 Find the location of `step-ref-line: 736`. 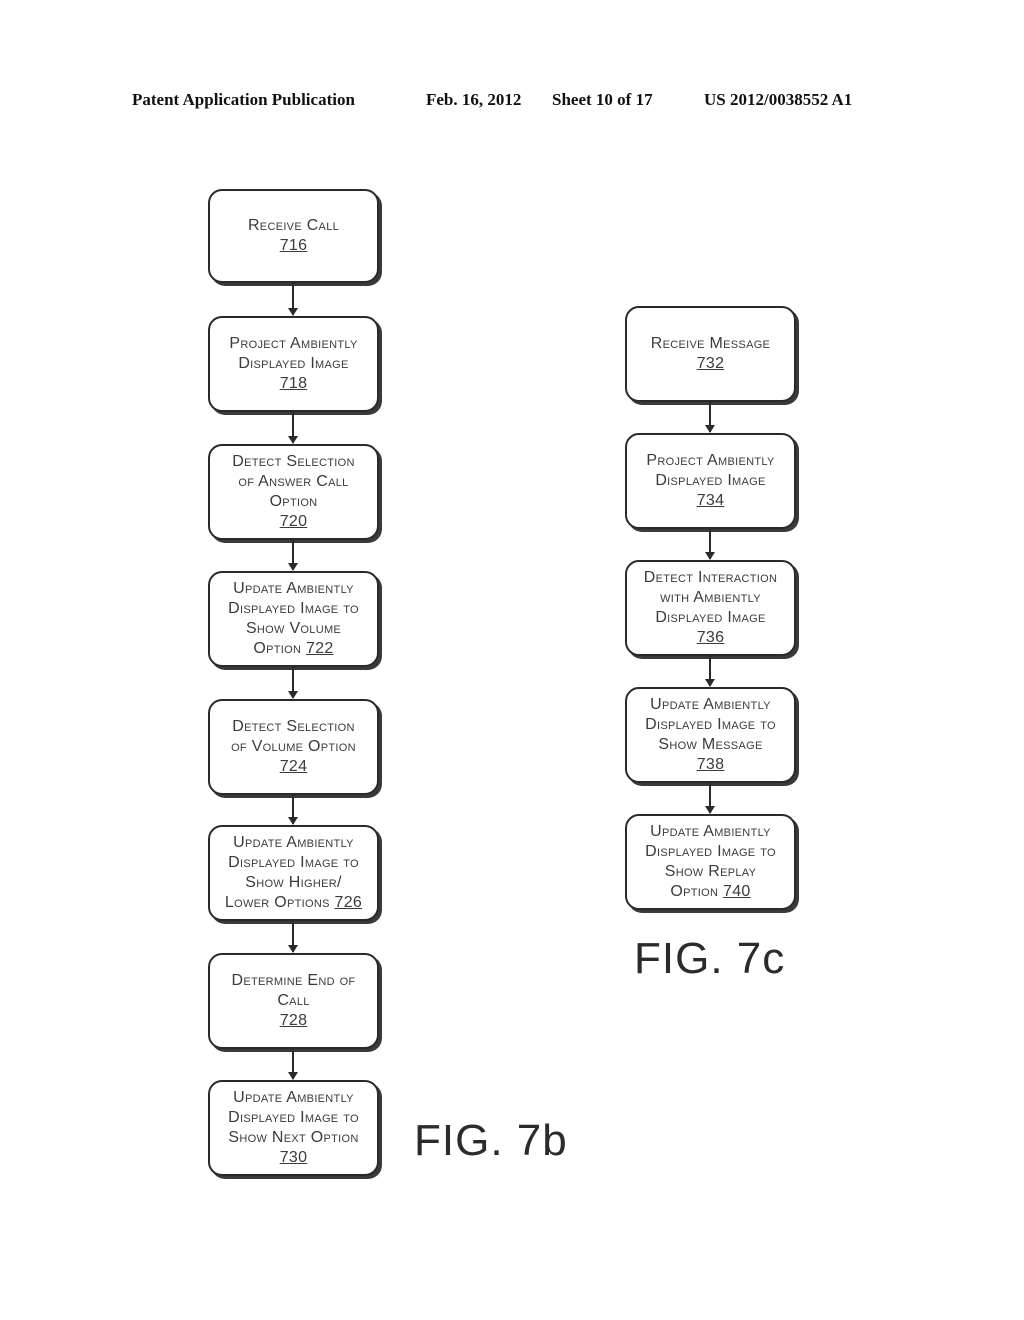

step-ref-line: 736 is located at coordinates (711, 638).